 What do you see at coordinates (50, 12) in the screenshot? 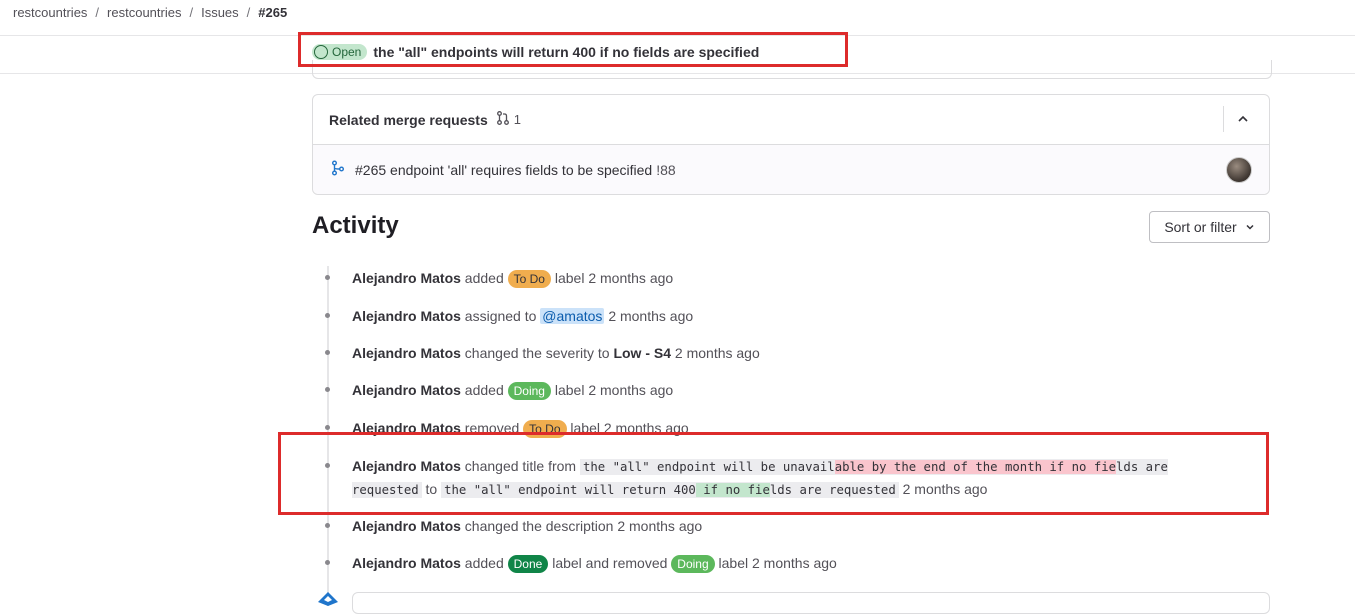
I see `breadcrumb-item-namespace: restcountries` at bounding box center [50, 12].